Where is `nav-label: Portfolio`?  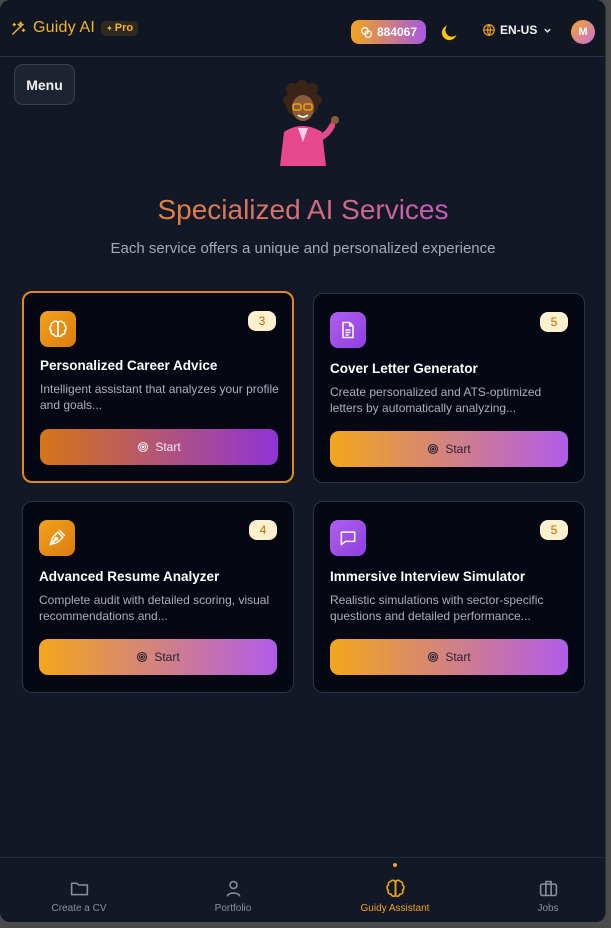 nav-label: Portfolio is located at coordinates (233, 908).